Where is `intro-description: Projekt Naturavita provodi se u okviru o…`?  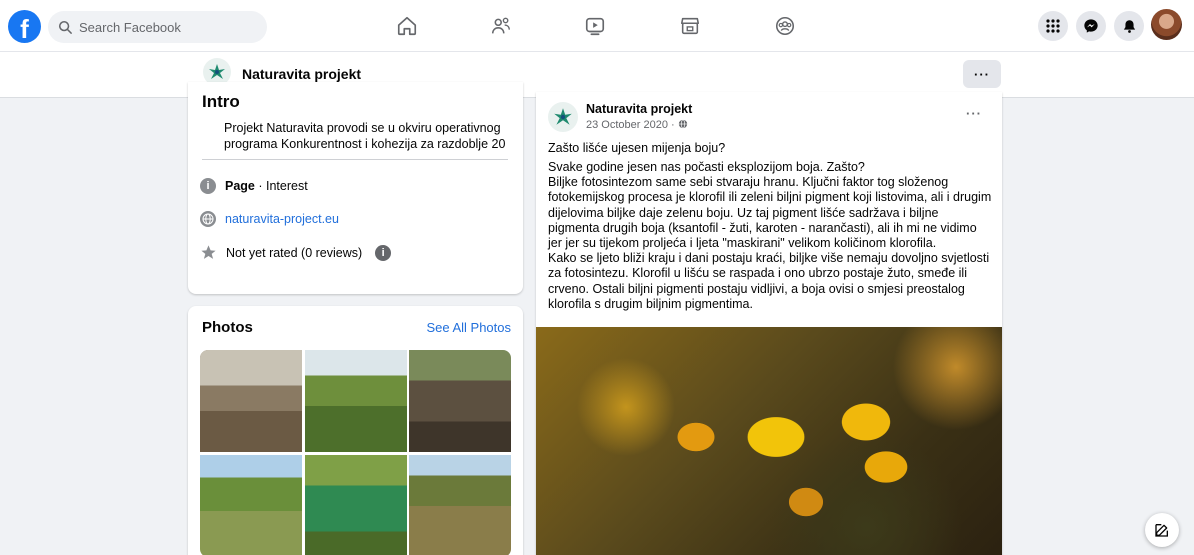 intro-description: Projekt Naturavita provodi se u okviru o… is located at coordinates (365, 136).